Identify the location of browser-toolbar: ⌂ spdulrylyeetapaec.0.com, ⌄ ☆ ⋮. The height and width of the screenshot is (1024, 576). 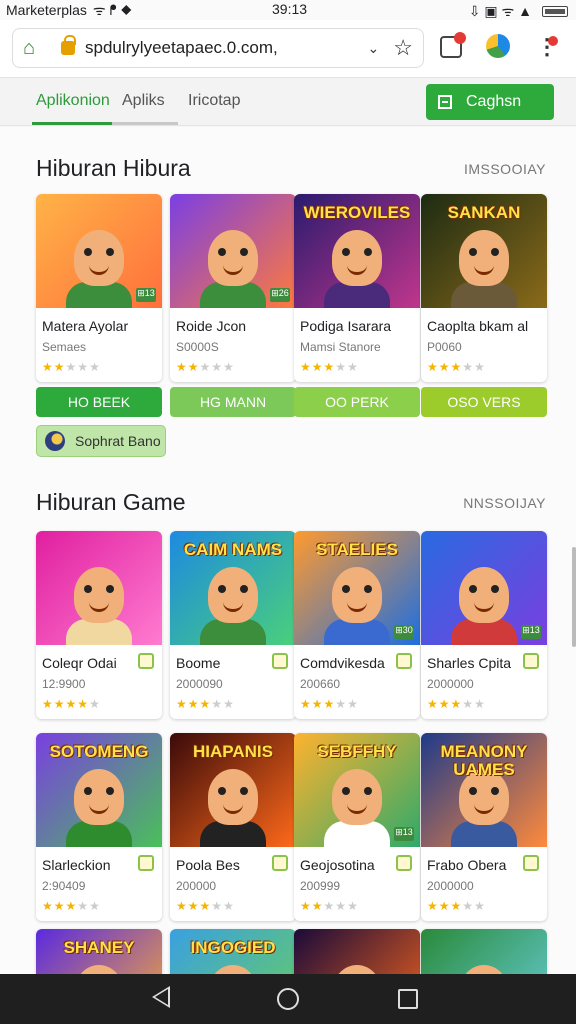
(288, 49).